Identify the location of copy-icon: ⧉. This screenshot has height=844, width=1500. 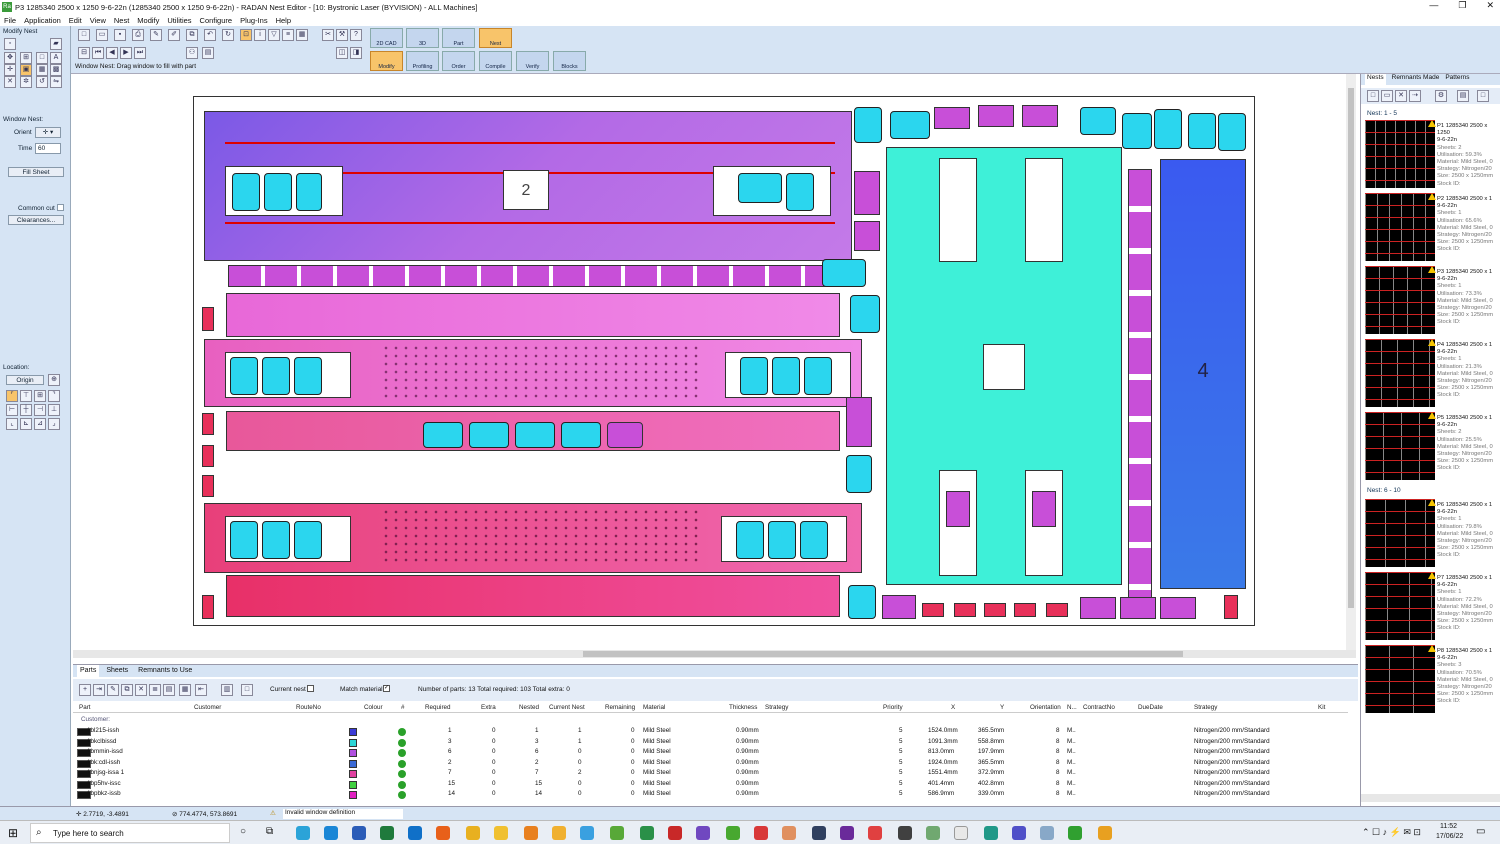
(192, 35).